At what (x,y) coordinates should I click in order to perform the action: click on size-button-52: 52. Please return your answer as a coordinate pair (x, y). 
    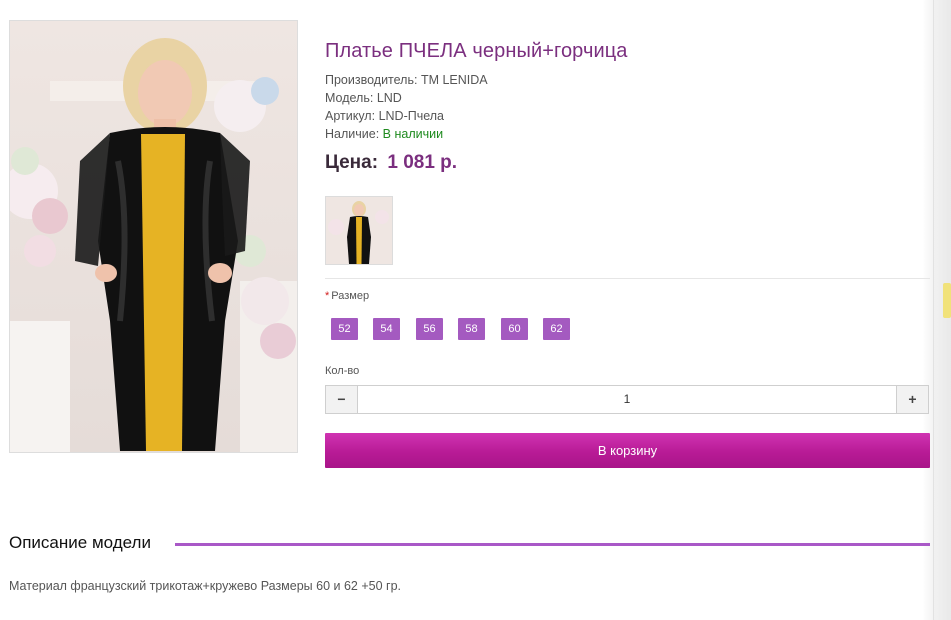
    Looking at the image, I should click on (344, 329).